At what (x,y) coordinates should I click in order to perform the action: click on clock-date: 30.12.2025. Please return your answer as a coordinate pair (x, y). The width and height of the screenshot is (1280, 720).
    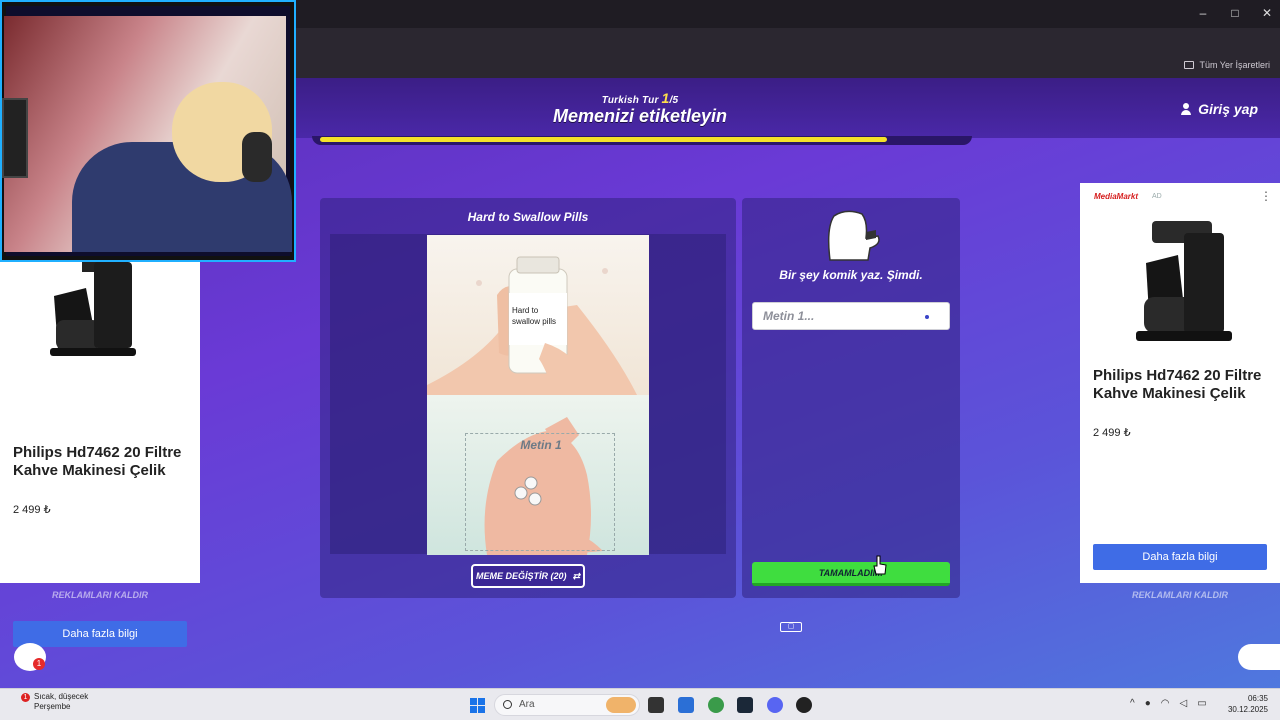
    Looking at the image, I should click on (1247, 709).